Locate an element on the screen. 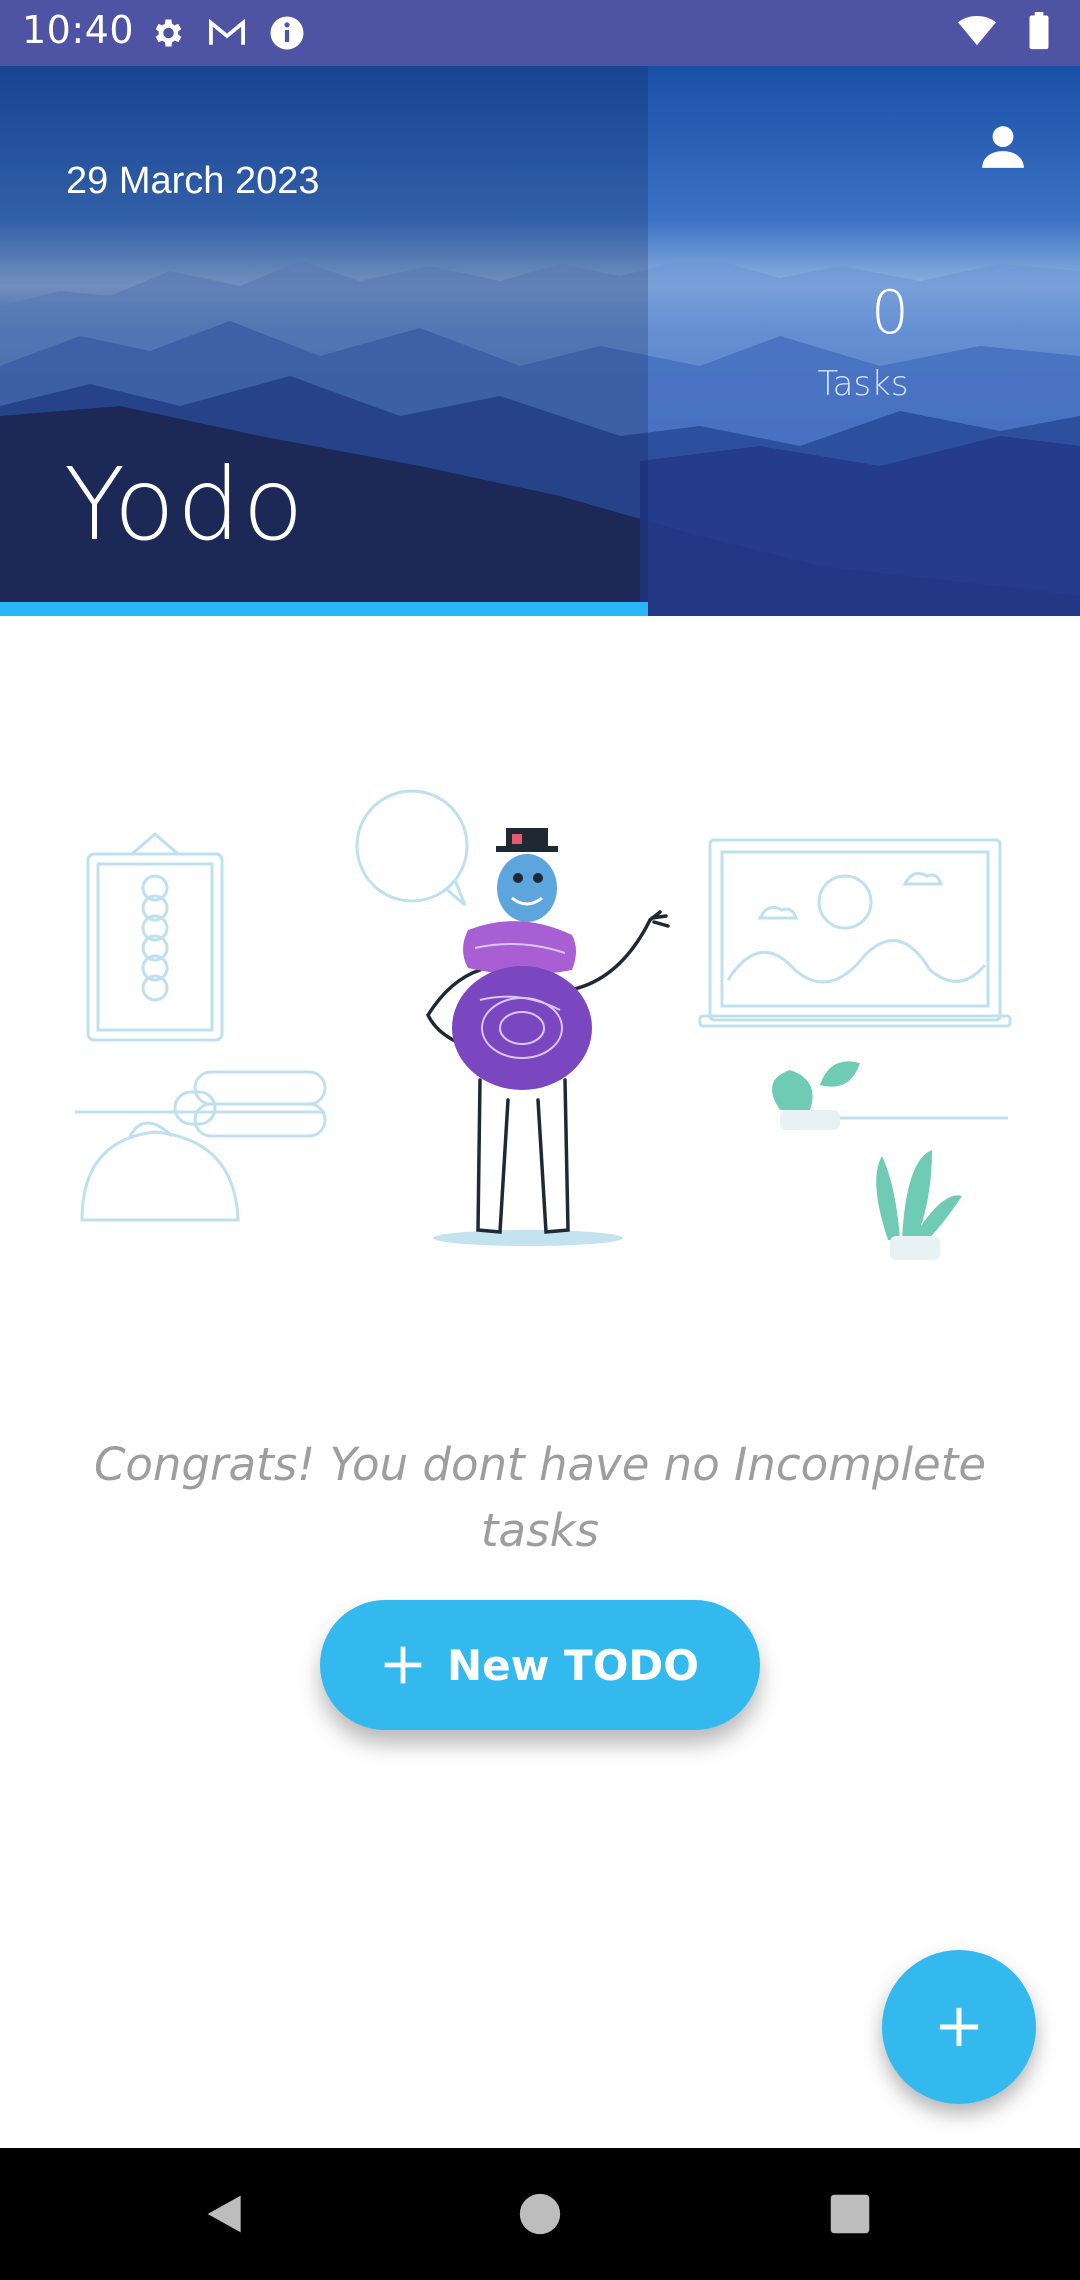 Image resolution: width=1080 pixels, height=2280 pixels. back-button is located at coordinates (226, 2214).